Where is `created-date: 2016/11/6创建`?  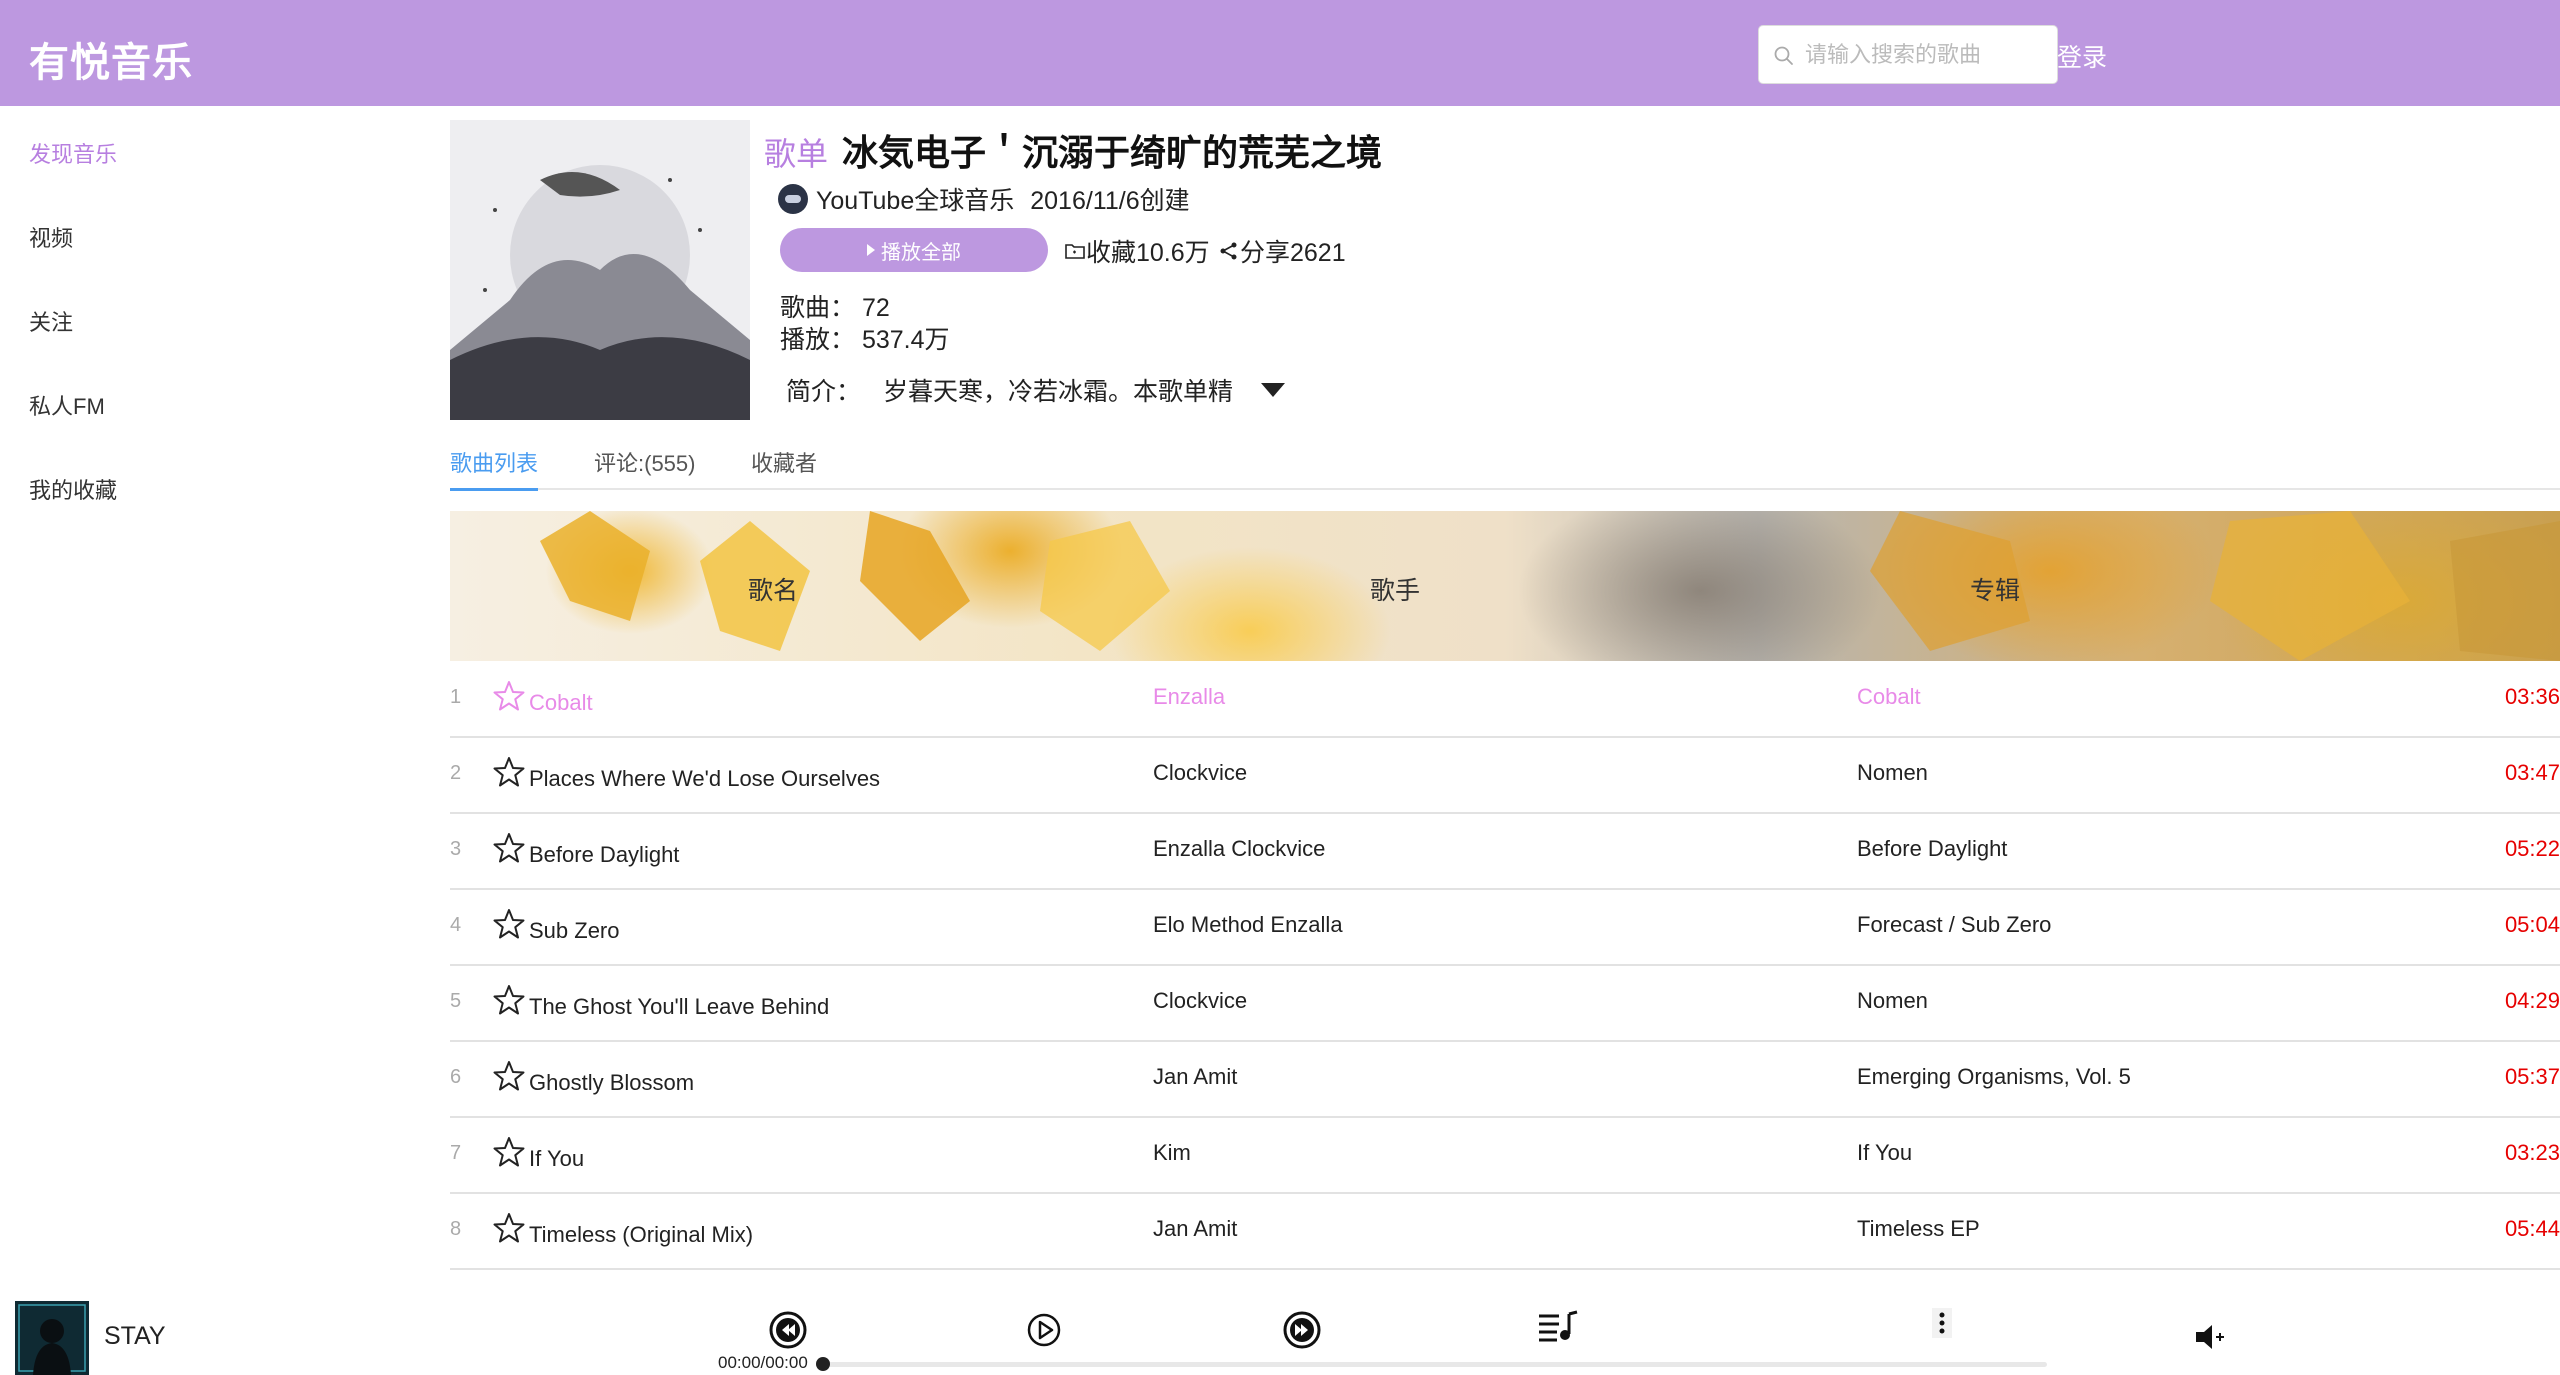
created-date: 2016/11/6创建 is located at coordinates (1110, 201).